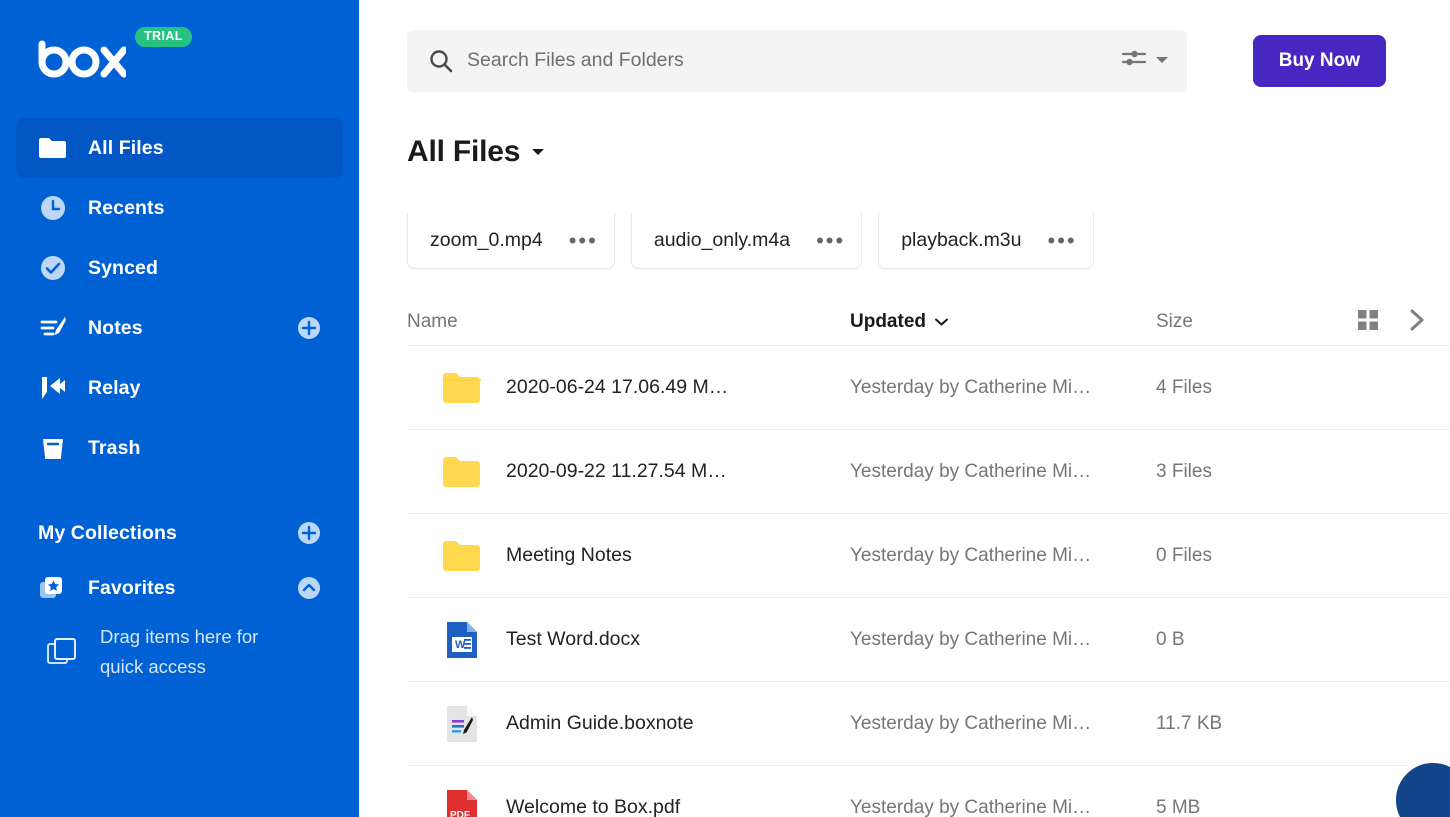 This screenshot has height=817, width=1450. I want to click on table-header-tools, so click(1392, 322).